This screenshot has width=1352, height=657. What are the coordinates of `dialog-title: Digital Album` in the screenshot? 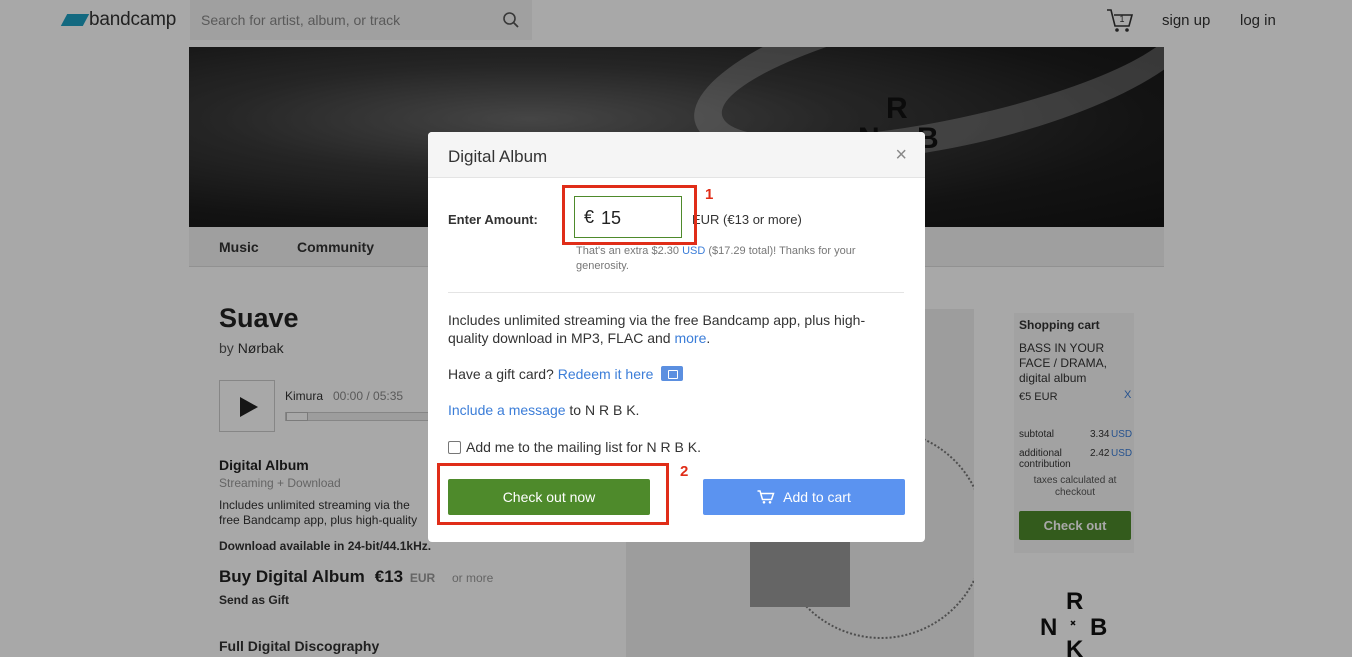 It's located at (498, 156).